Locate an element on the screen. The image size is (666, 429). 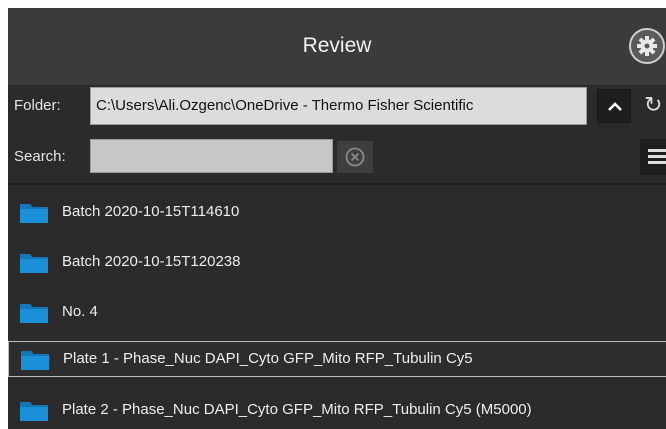
page-title: Review is located at coordinates (337, 45).